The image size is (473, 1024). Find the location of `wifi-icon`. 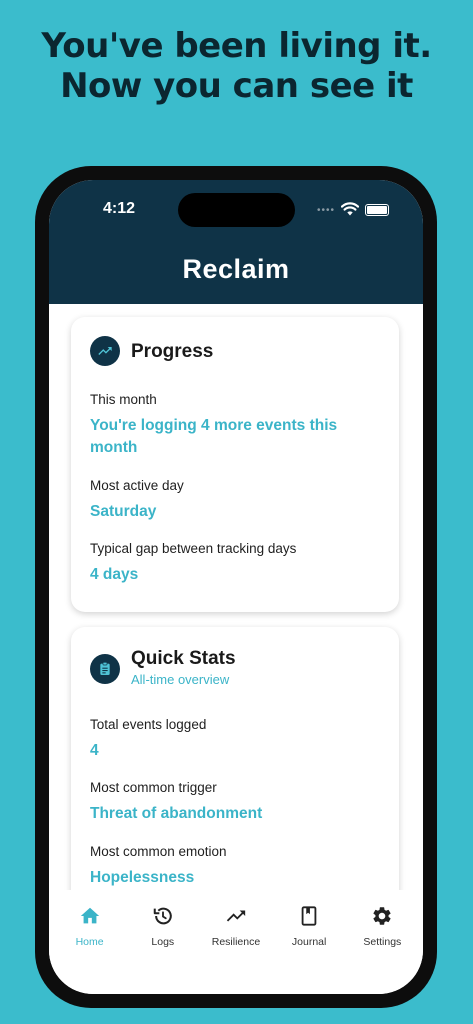

wifi-icon is located at coordinates (350, 209).